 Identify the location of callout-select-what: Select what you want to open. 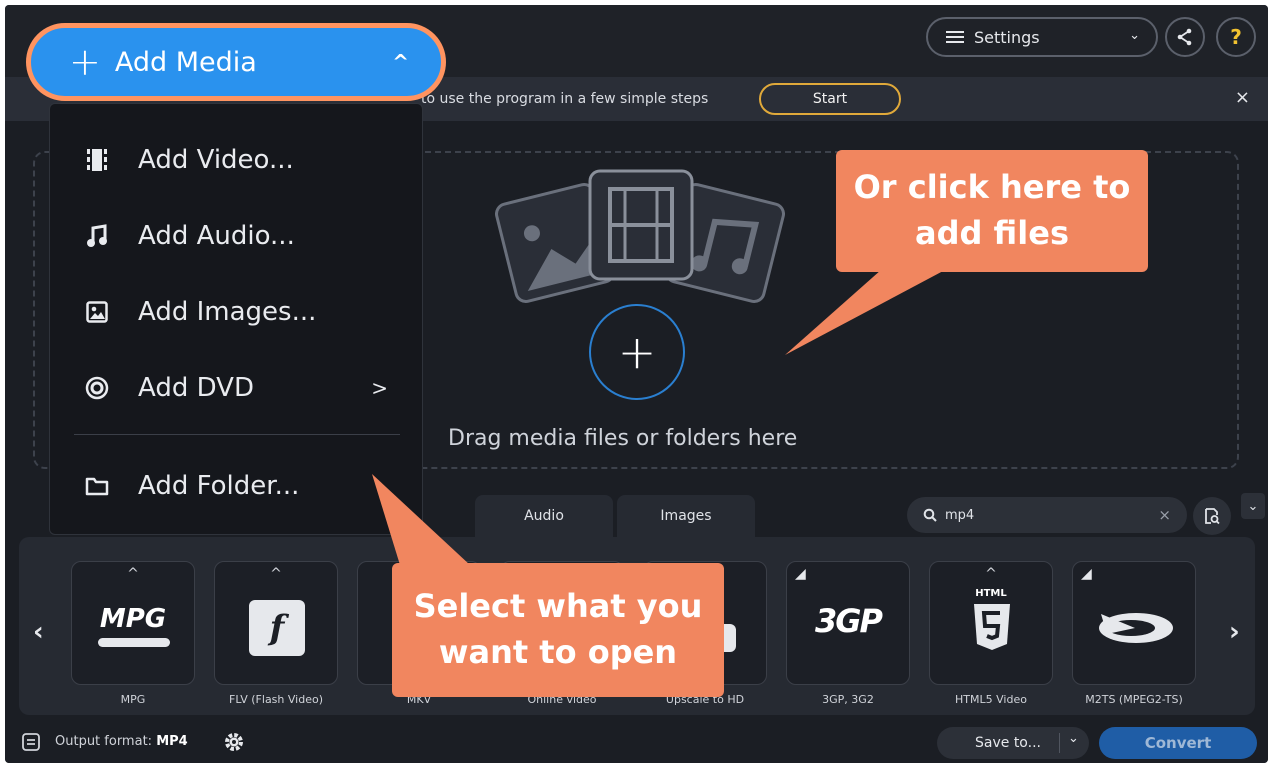
(558, 630).